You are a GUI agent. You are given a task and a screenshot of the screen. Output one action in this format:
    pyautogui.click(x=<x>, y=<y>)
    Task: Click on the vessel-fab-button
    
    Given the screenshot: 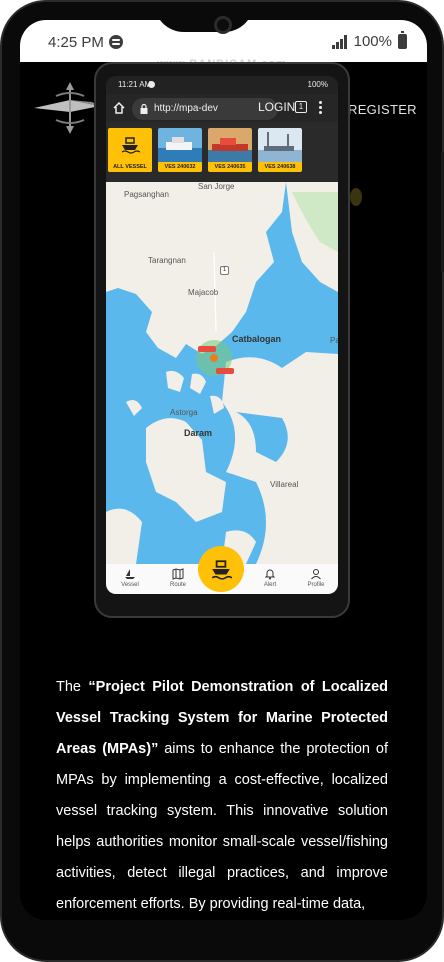 What is the action you would take?
    pyautogui.click(x=221, y=569)
    